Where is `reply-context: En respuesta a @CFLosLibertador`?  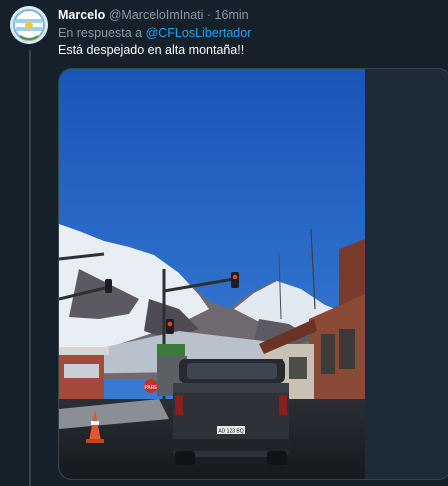 reply-context: En respuesta a @CFLosLibertador is located at coordinates (154, 33).